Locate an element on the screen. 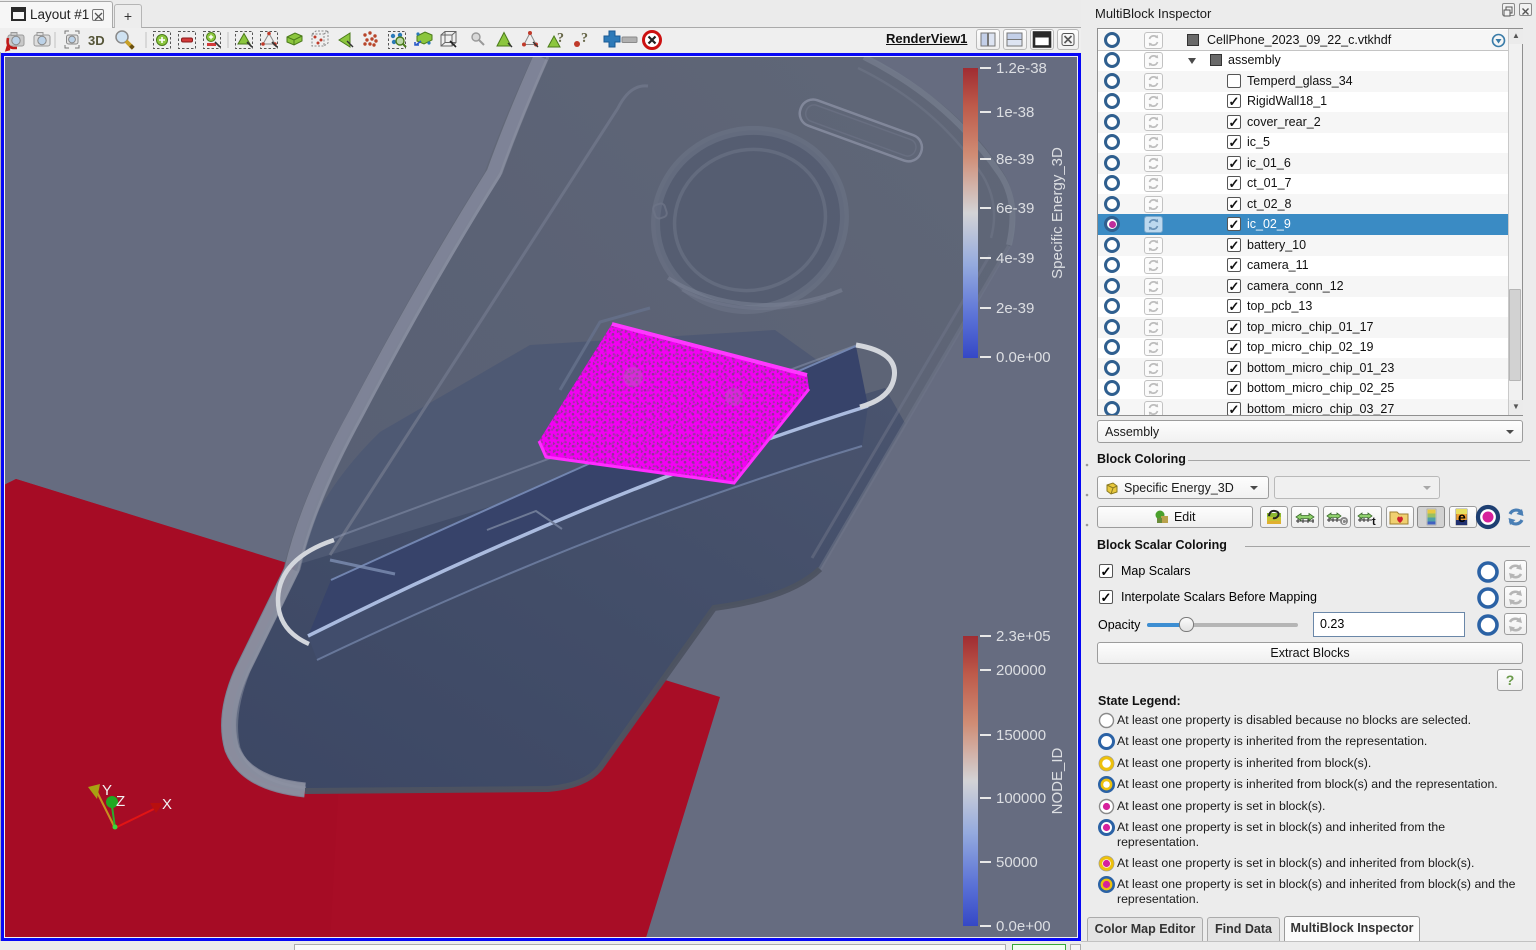 Image resolution: width=1536 pixels, height=950 pixels. svg-text: 1e-38 is located at coordinates (1015, 112).